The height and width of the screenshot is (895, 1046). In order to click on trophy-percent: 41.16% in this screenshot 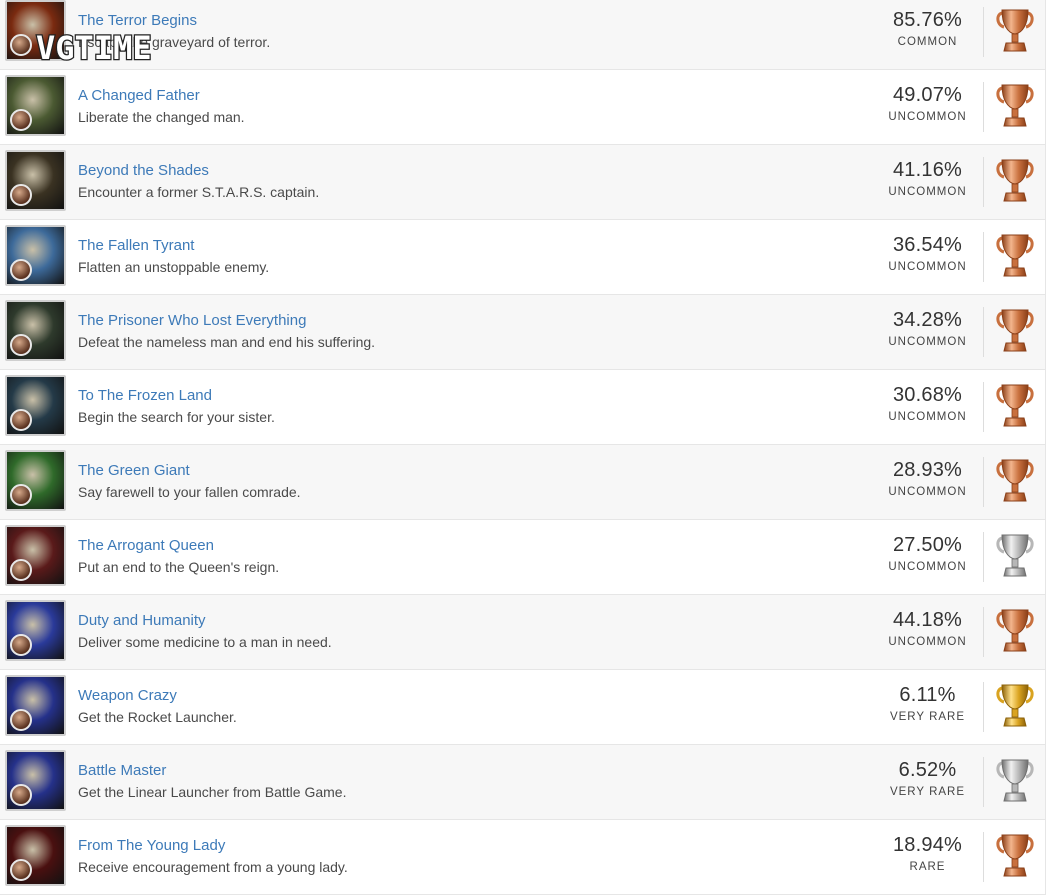, I will do `click(927, 170)`.